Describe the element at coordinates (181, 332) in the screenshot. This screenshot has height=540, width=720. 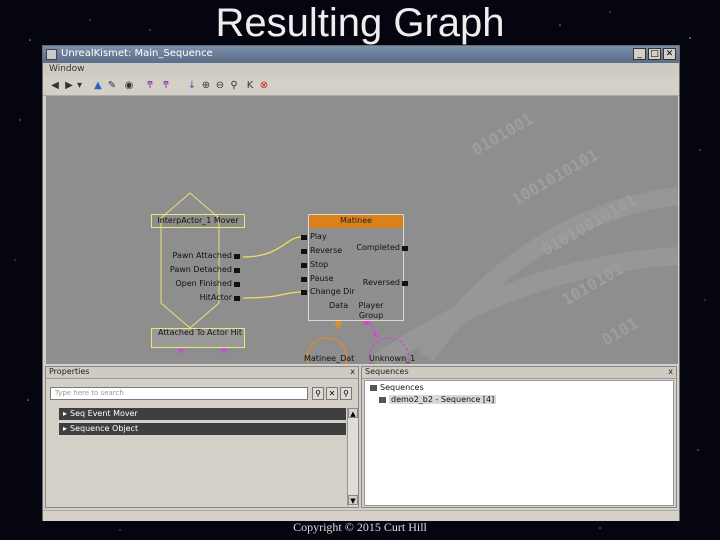
I see `event-var-label: Attached To` at that location.